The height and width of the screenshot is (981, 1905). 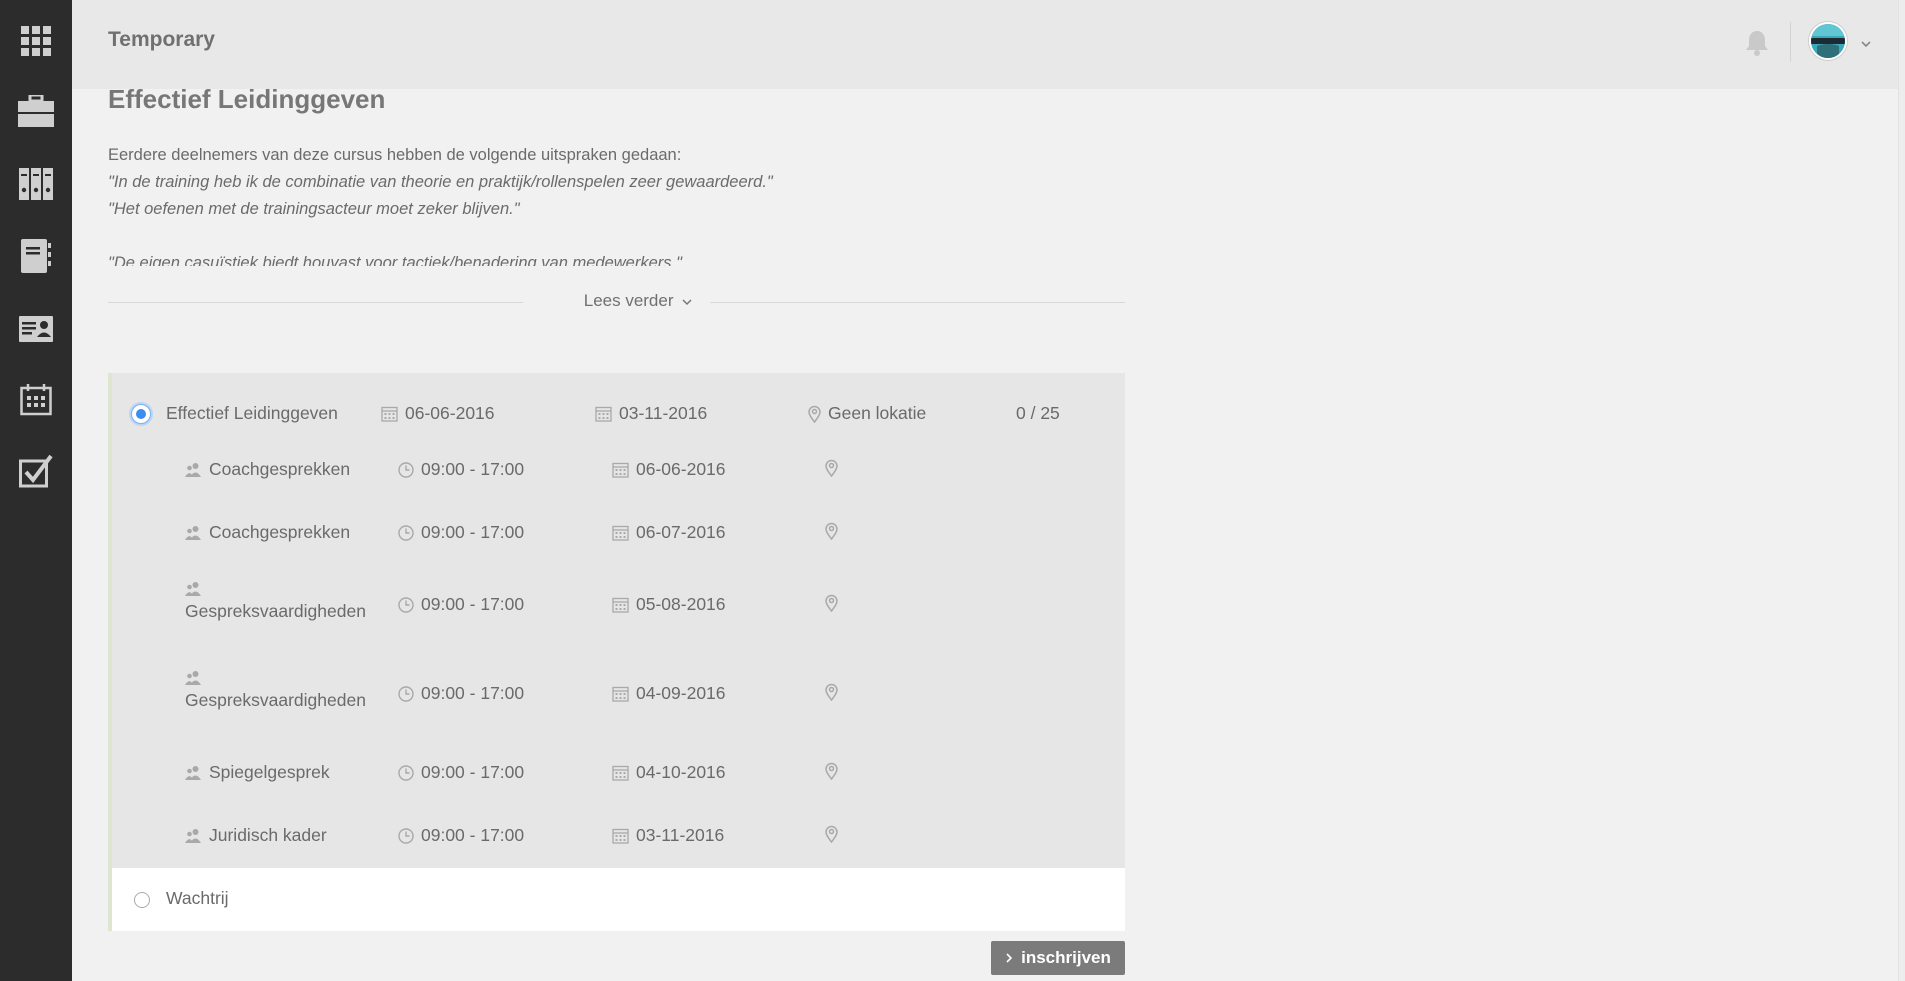 I want to click on page-title: Effectief Leidinggeven, so click(x=247, y=99).